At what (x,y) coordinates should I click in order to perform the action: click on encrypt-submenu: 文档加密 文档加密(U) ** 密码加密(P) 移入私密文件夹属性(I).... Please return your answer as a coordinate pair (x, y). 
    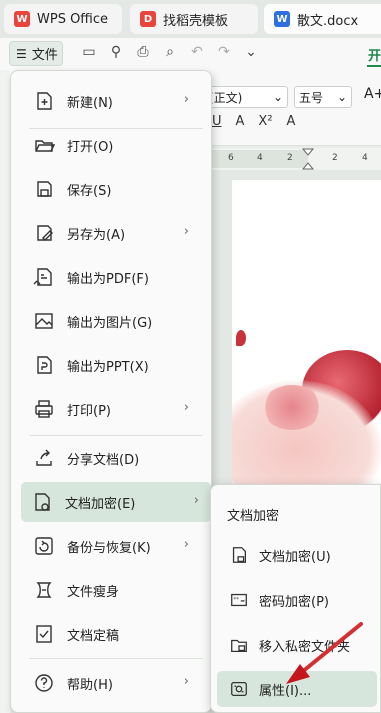
    Looking at the image, I should click on (295, 598).